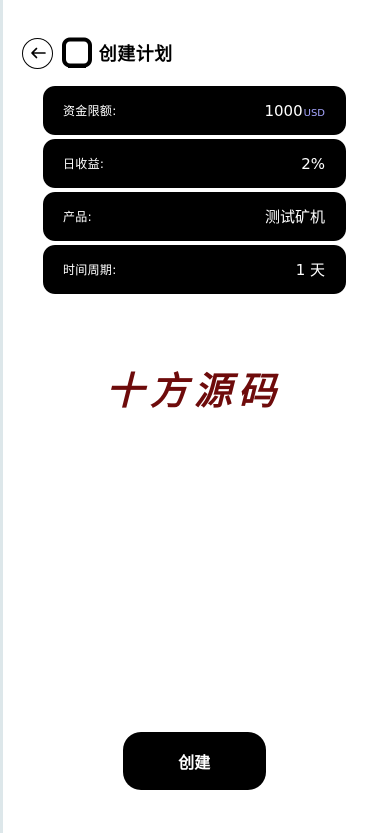  I want to click on row-product: 产品: 测试矿机, so click(194, 216).